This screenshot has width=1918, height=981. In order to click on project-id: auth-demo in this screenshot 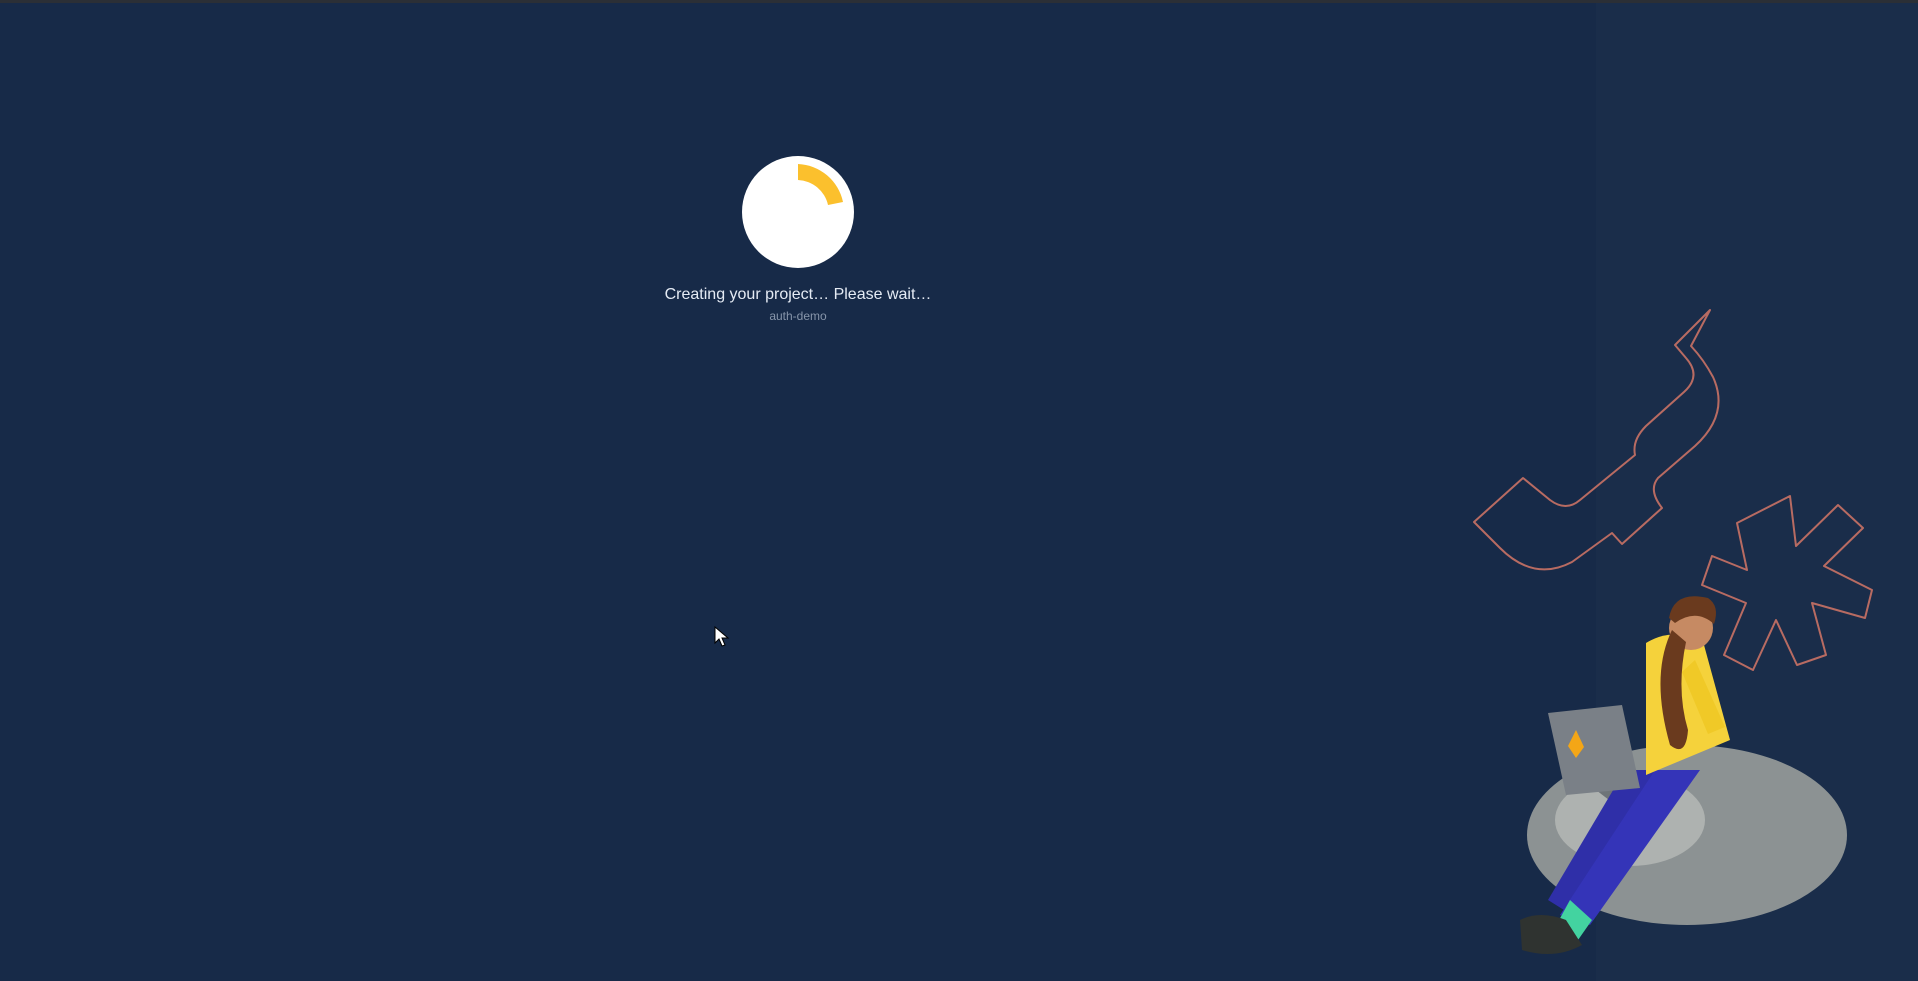, I will do `click(798, 316)`.